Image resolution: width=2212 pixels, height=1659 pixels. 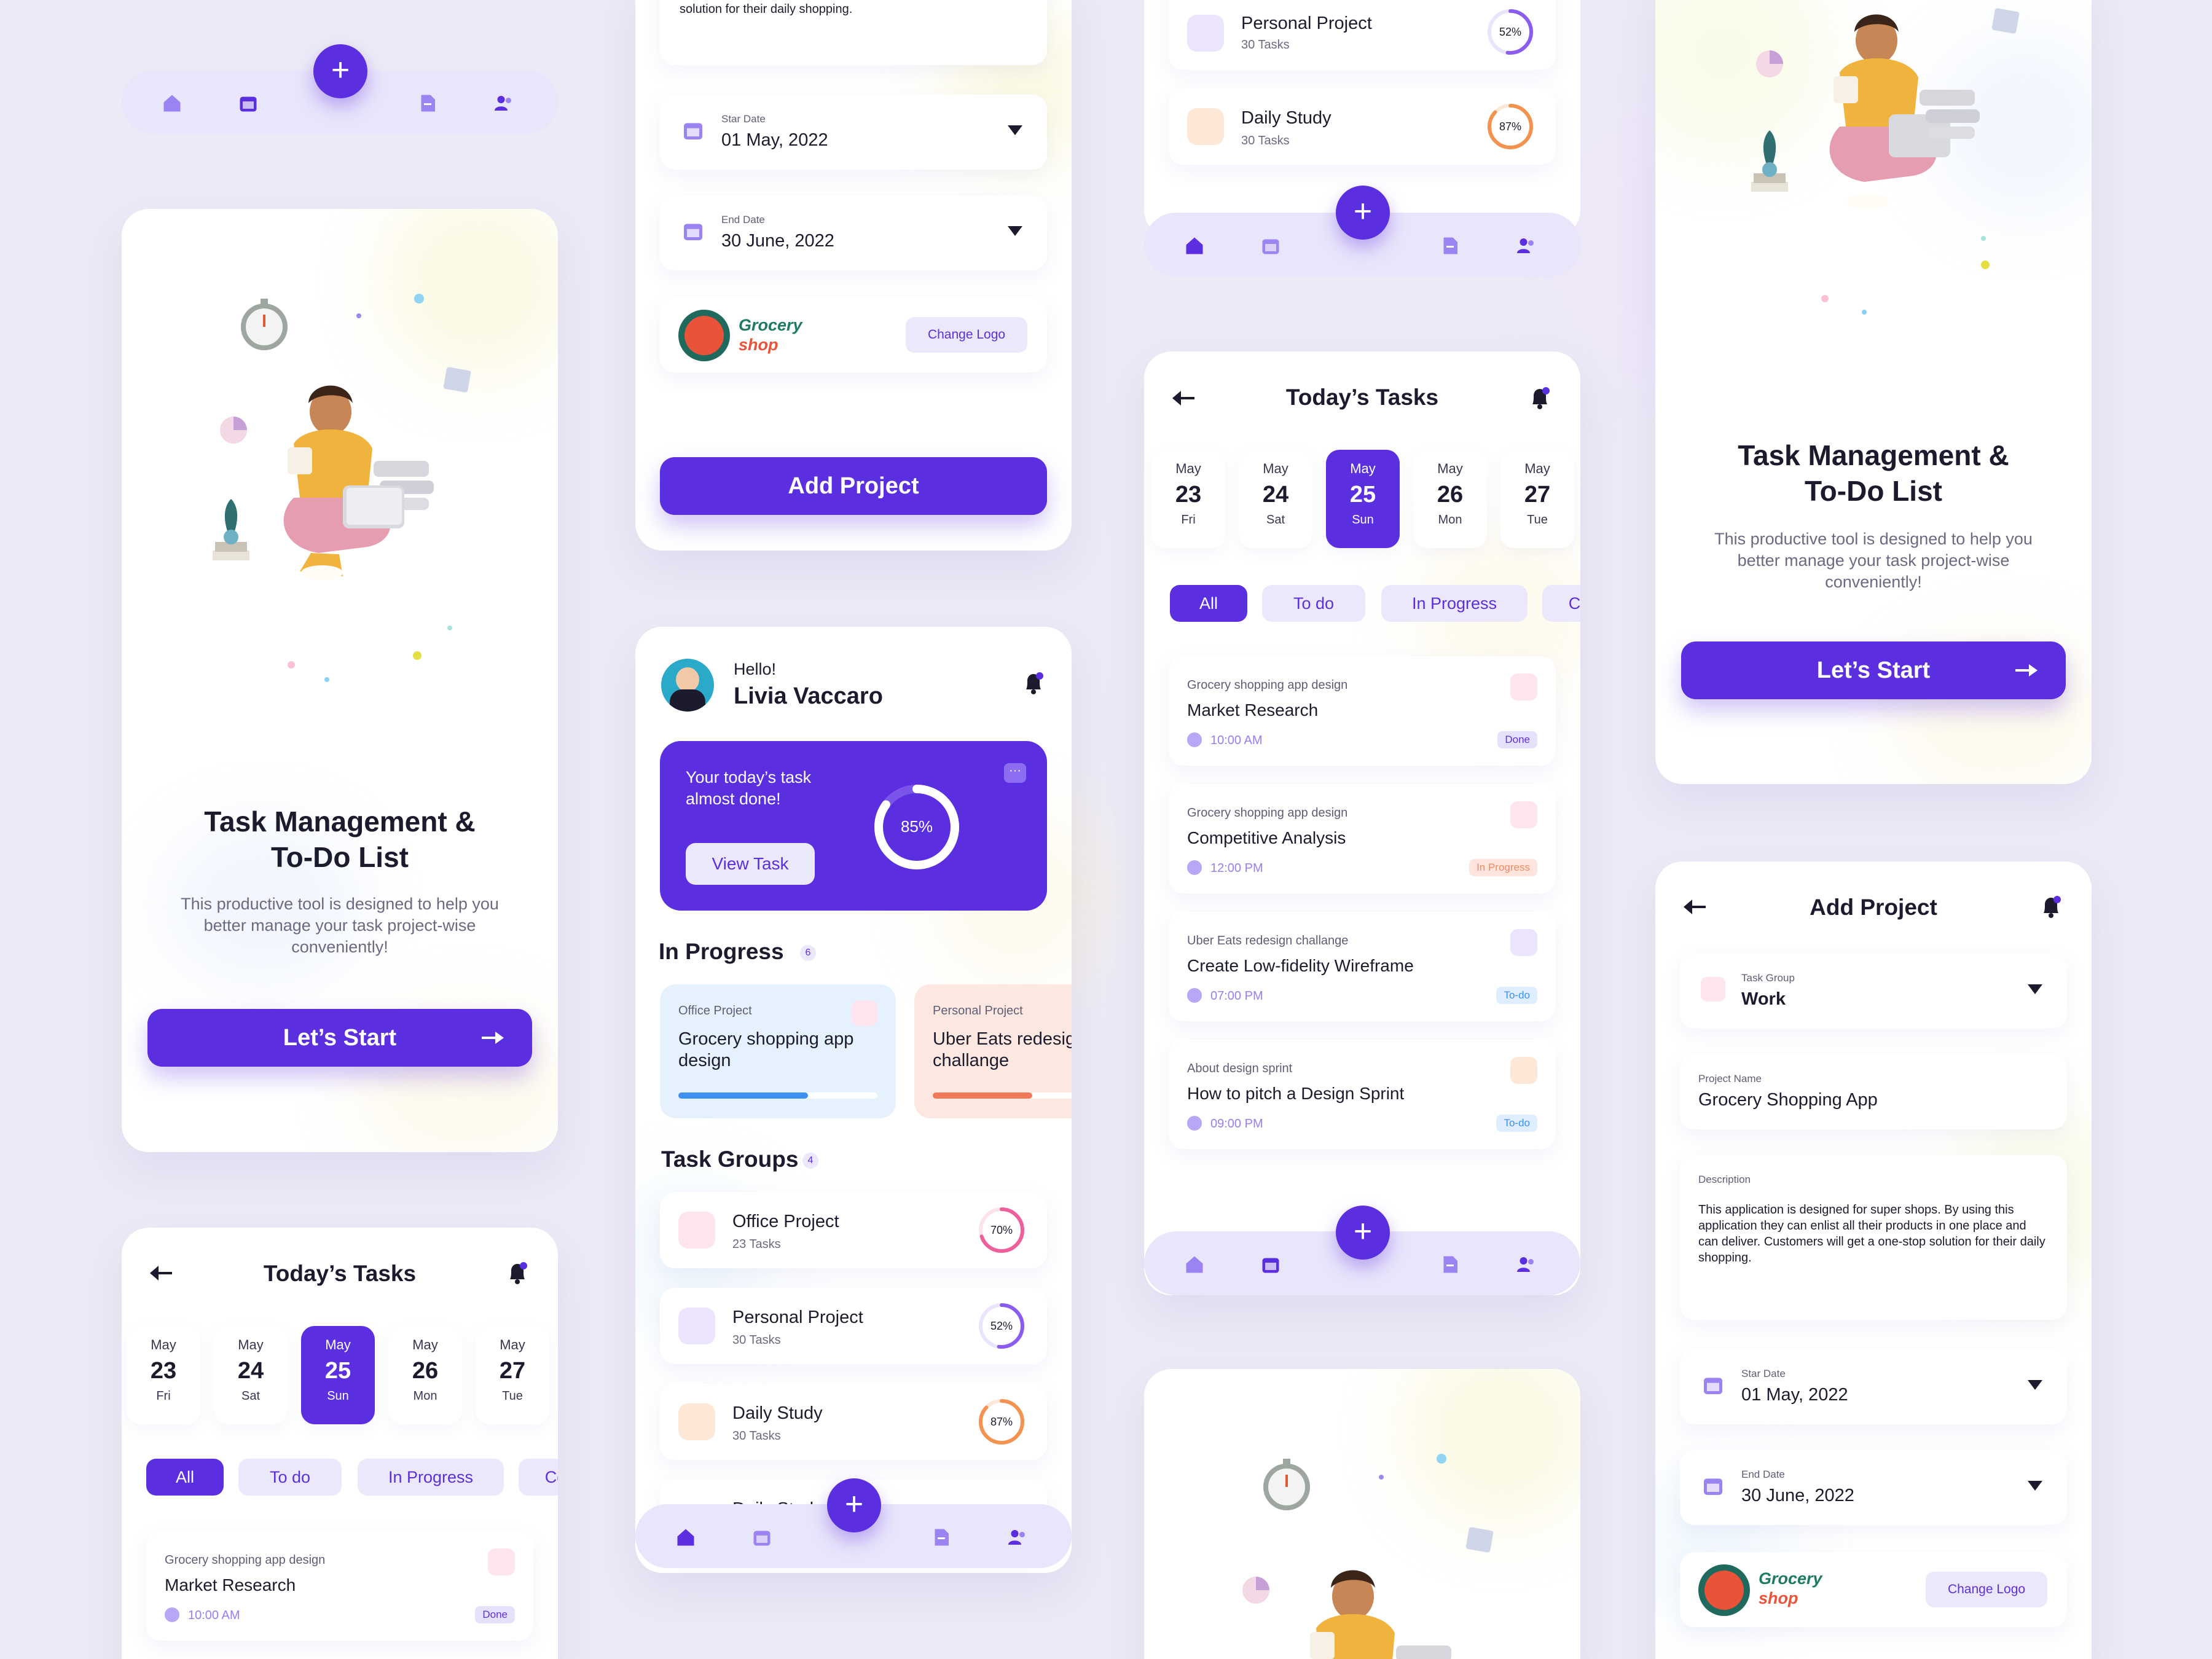 What do you see at coordinates (853, 486) in the screenshot?
I see `add-project-button: Add Project` at bounding box center [853, 486].